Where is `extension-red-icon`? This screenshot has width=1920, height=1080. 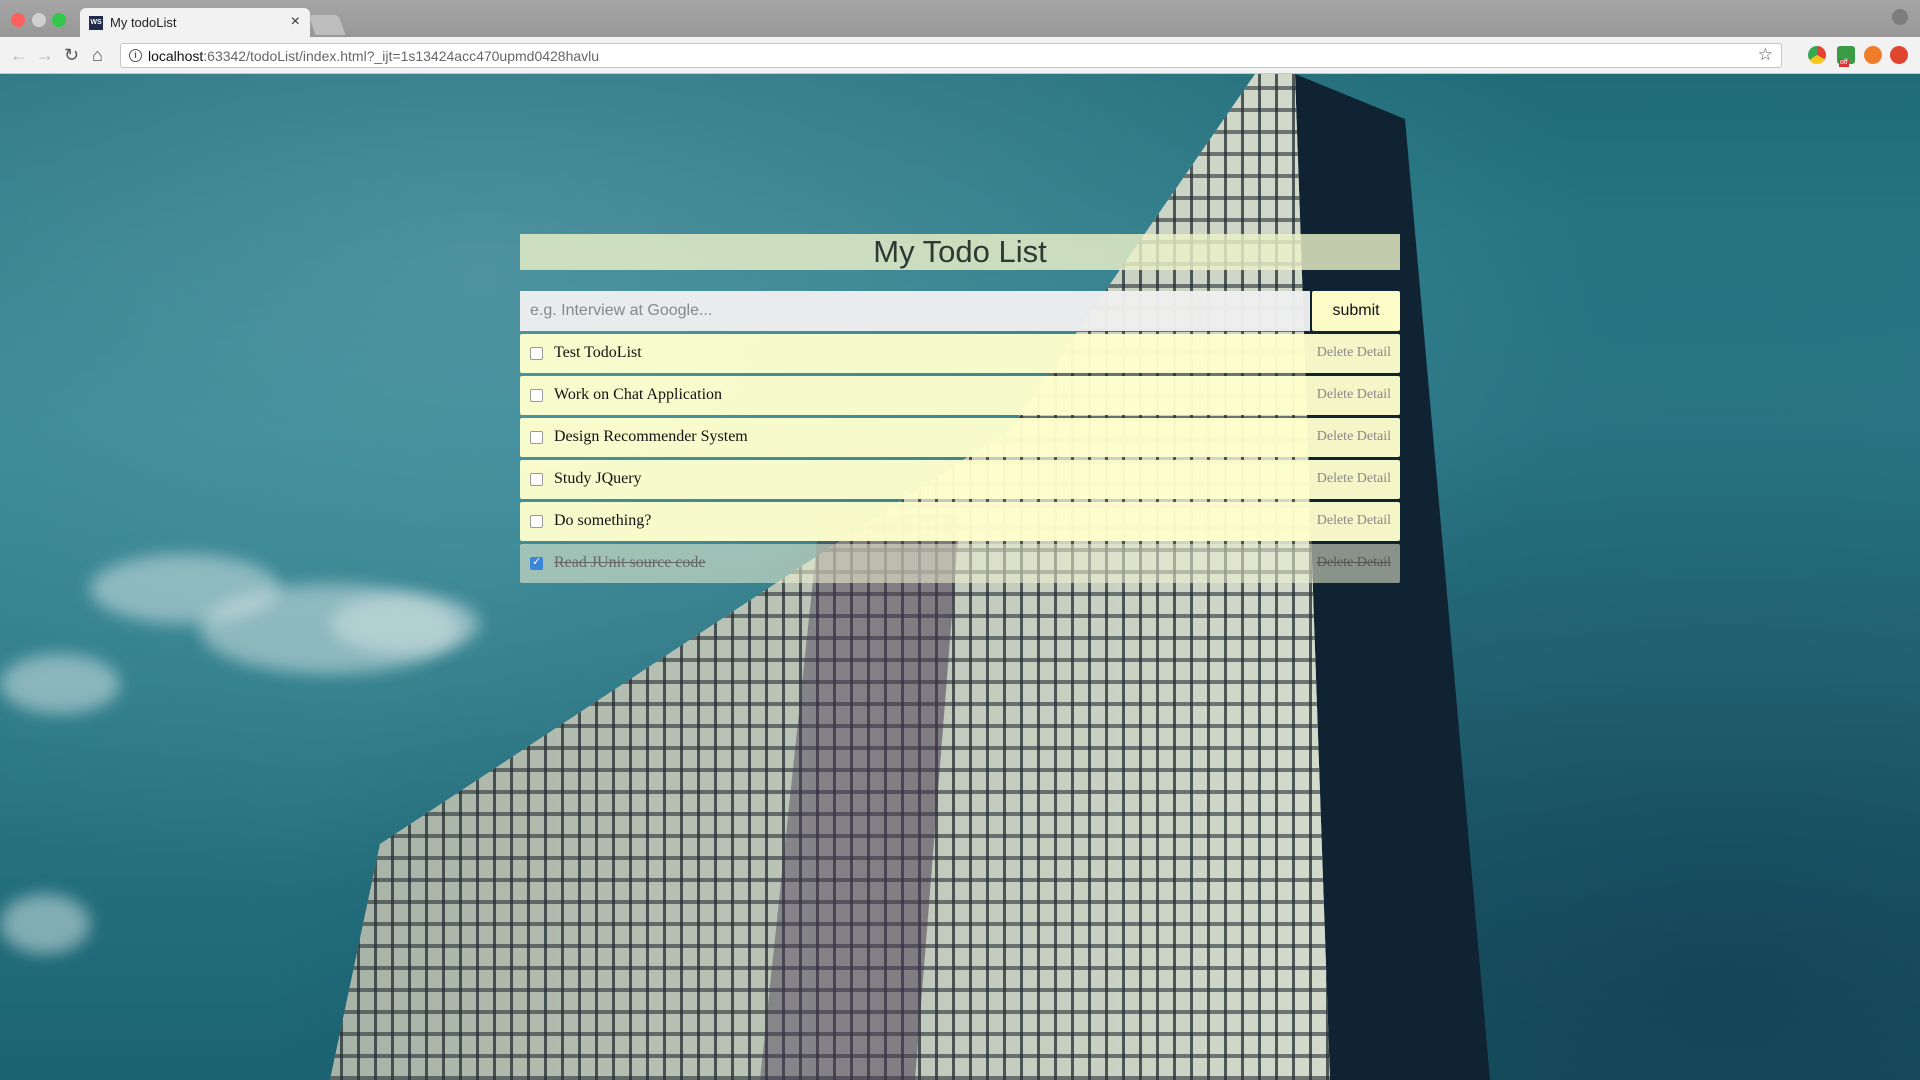
extension-red-icon is located at coordinates (1899, 55).